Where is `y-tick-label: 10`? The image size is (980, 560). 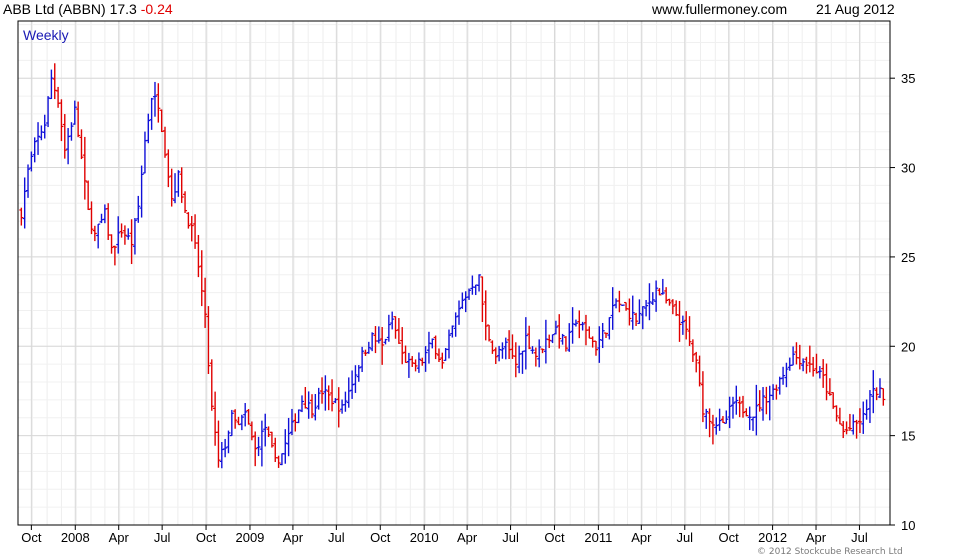
y-tick-label: 10 is located at coordinates (908, 525).